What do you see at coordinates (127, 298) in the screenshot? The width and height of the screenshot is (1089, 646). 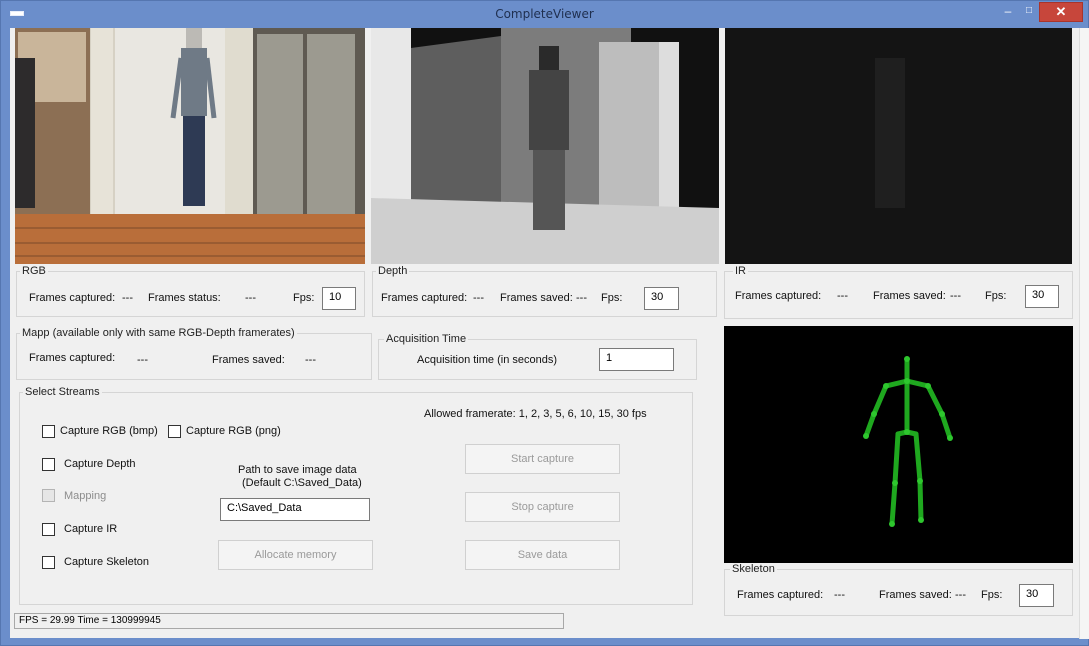 I see `rgb-frames-captured-value: ---` at bounding box center [127, 298].